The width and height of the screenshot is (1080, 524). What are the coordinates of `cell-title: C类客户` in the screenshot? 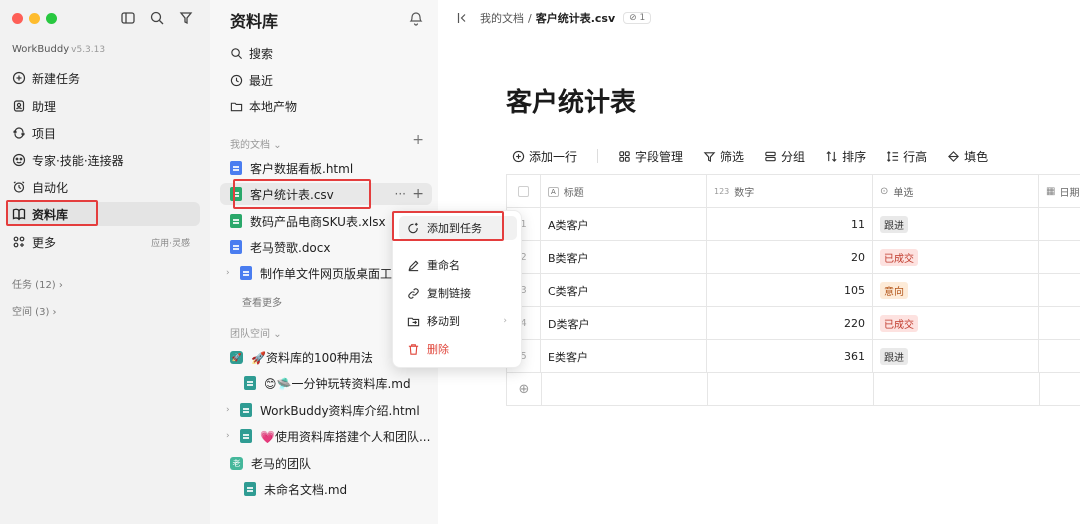 It's located at (623, 290).